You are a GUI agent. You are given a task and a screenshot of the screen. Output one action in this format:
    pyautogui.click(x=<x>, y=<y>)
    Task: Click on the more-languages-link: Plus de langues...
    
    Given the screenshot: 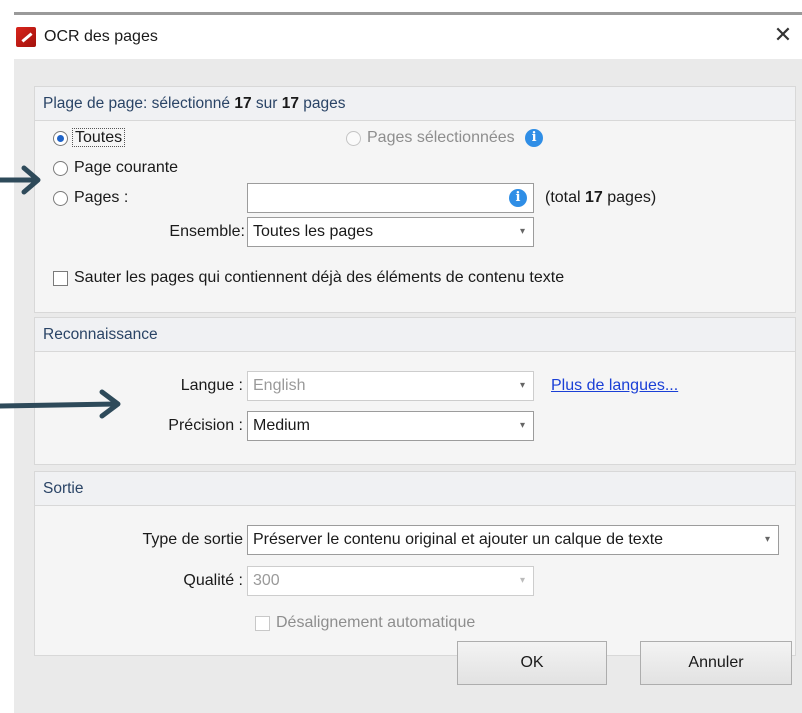 What is the action you would take?
    pyautogui.click(x=614, y=386)
    